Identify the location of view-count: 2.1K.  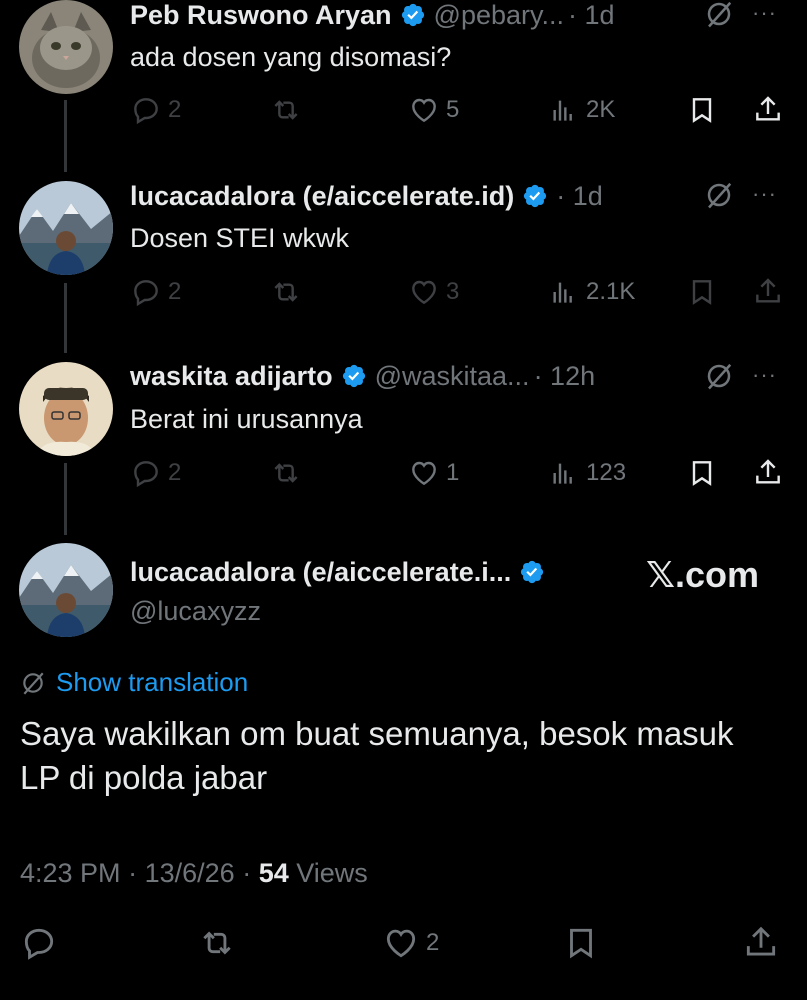
(611, 291).